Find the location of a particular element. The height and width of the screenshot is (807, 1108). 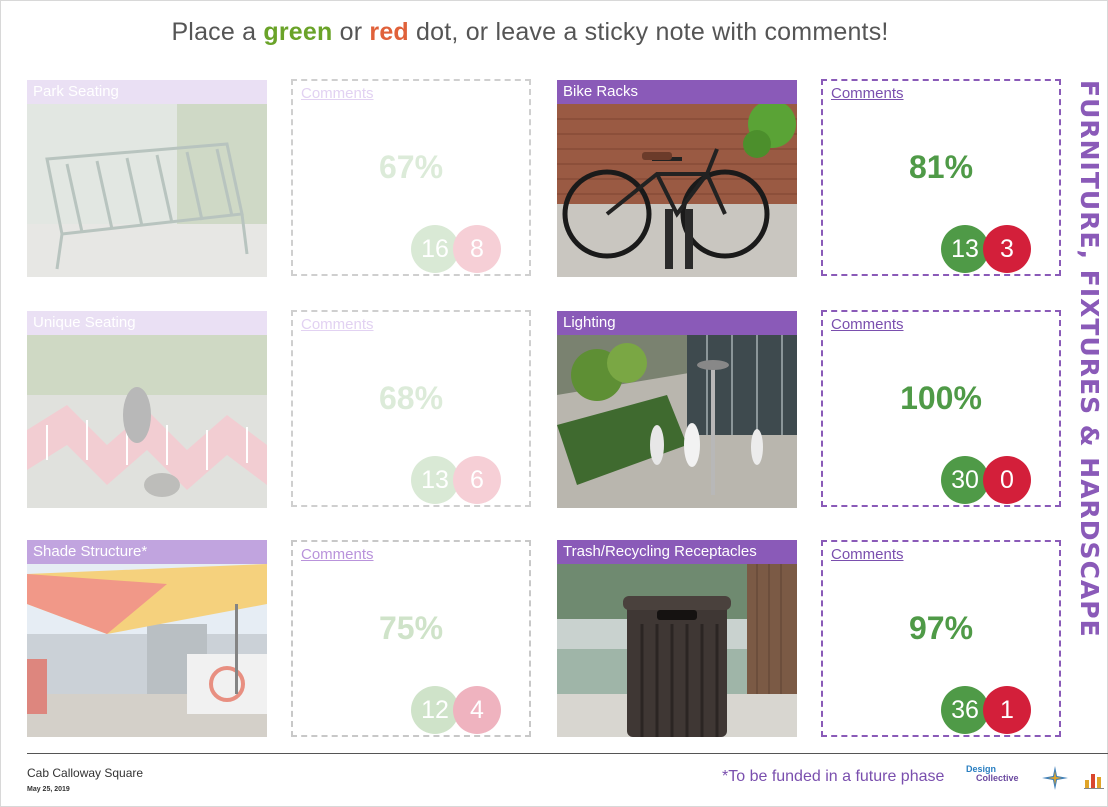

approval-percent: 67% is located at coordinates (411, 167).